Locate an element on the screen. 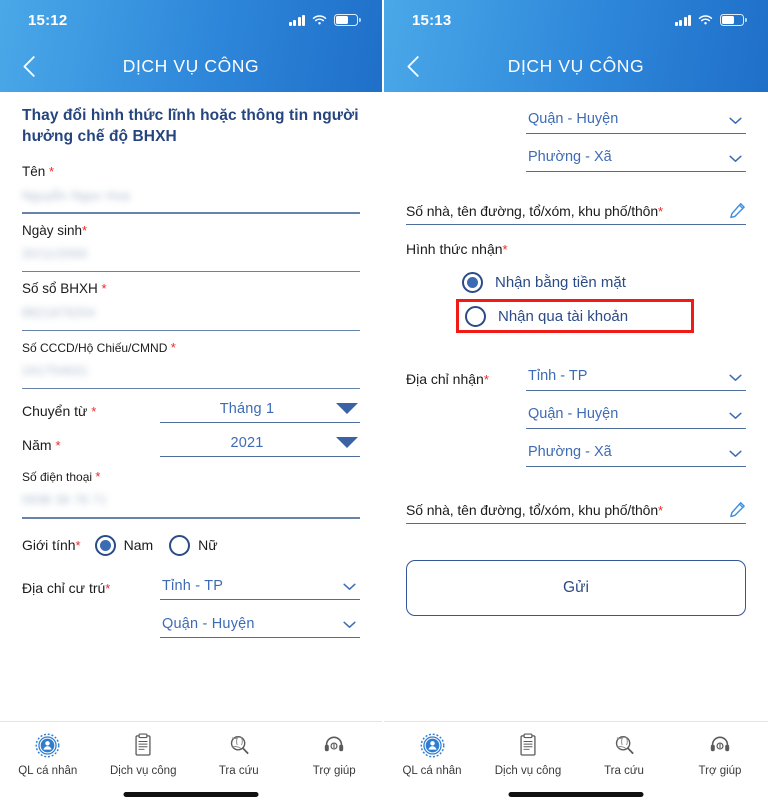 The height and width of the screenshot is (807, 768). select-quan-huyen-top: Quận - Huyện is located at coordinates (636, 122).